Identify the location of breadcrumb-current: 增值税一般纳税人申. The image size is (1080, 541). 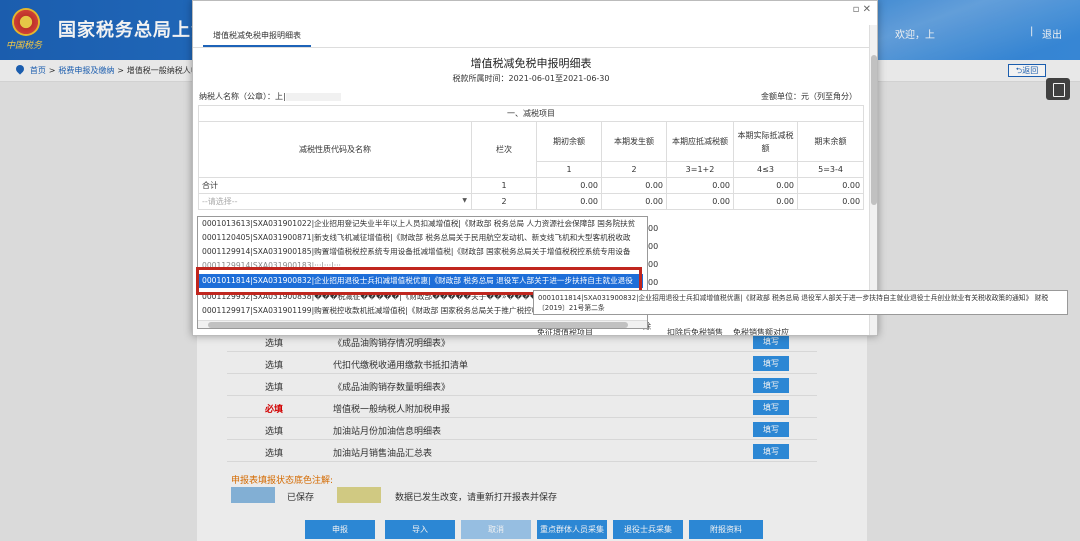
(162, 70).